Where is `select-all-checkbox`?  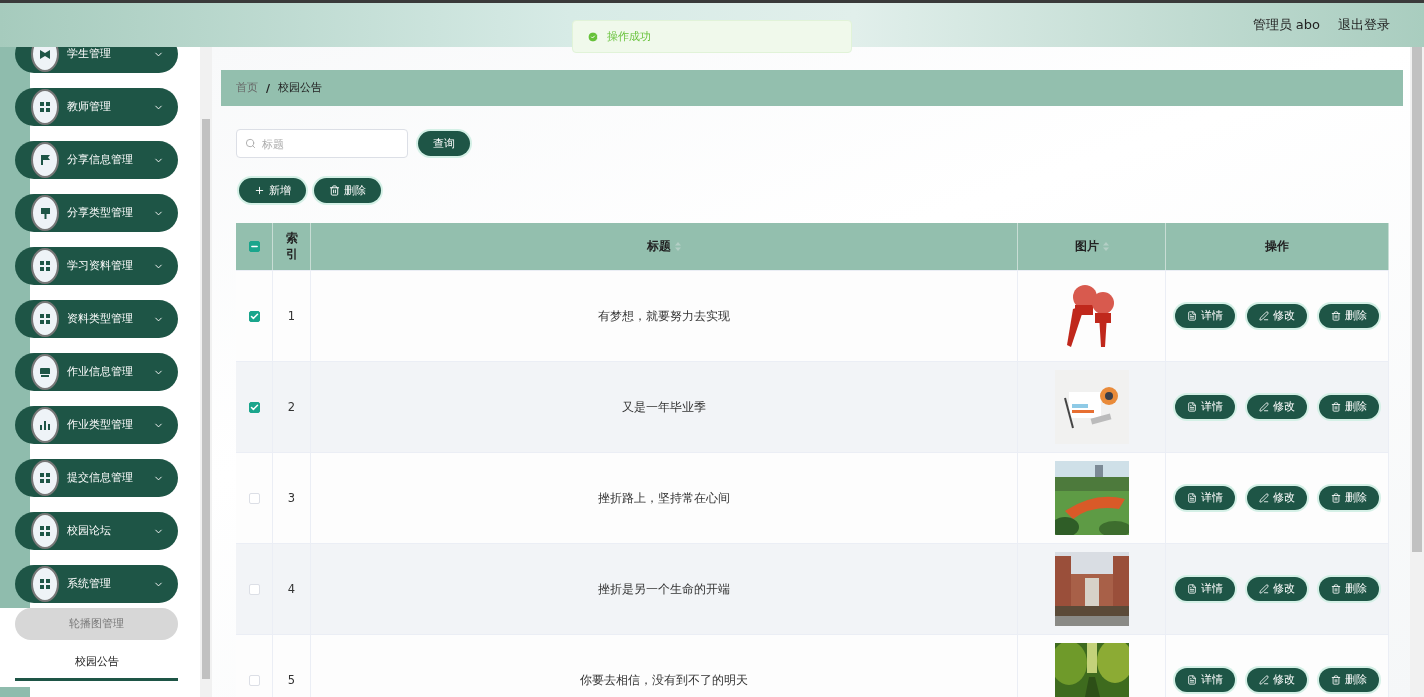 select-all-checkbox is located at coordinates (254, 246).